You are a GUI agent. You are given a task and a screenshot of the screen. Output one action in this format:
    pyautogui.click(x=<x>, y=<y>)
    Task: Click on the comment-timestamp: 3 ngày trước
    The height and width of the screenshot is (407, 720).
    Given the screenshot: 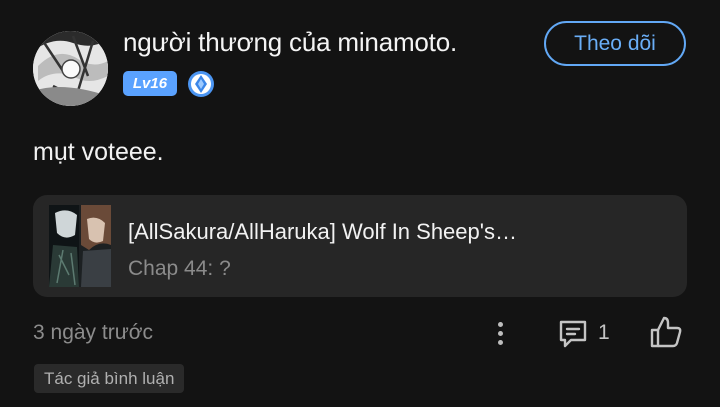 What is the action you would take?
    pyautogui.click(x=93, y=332)
    